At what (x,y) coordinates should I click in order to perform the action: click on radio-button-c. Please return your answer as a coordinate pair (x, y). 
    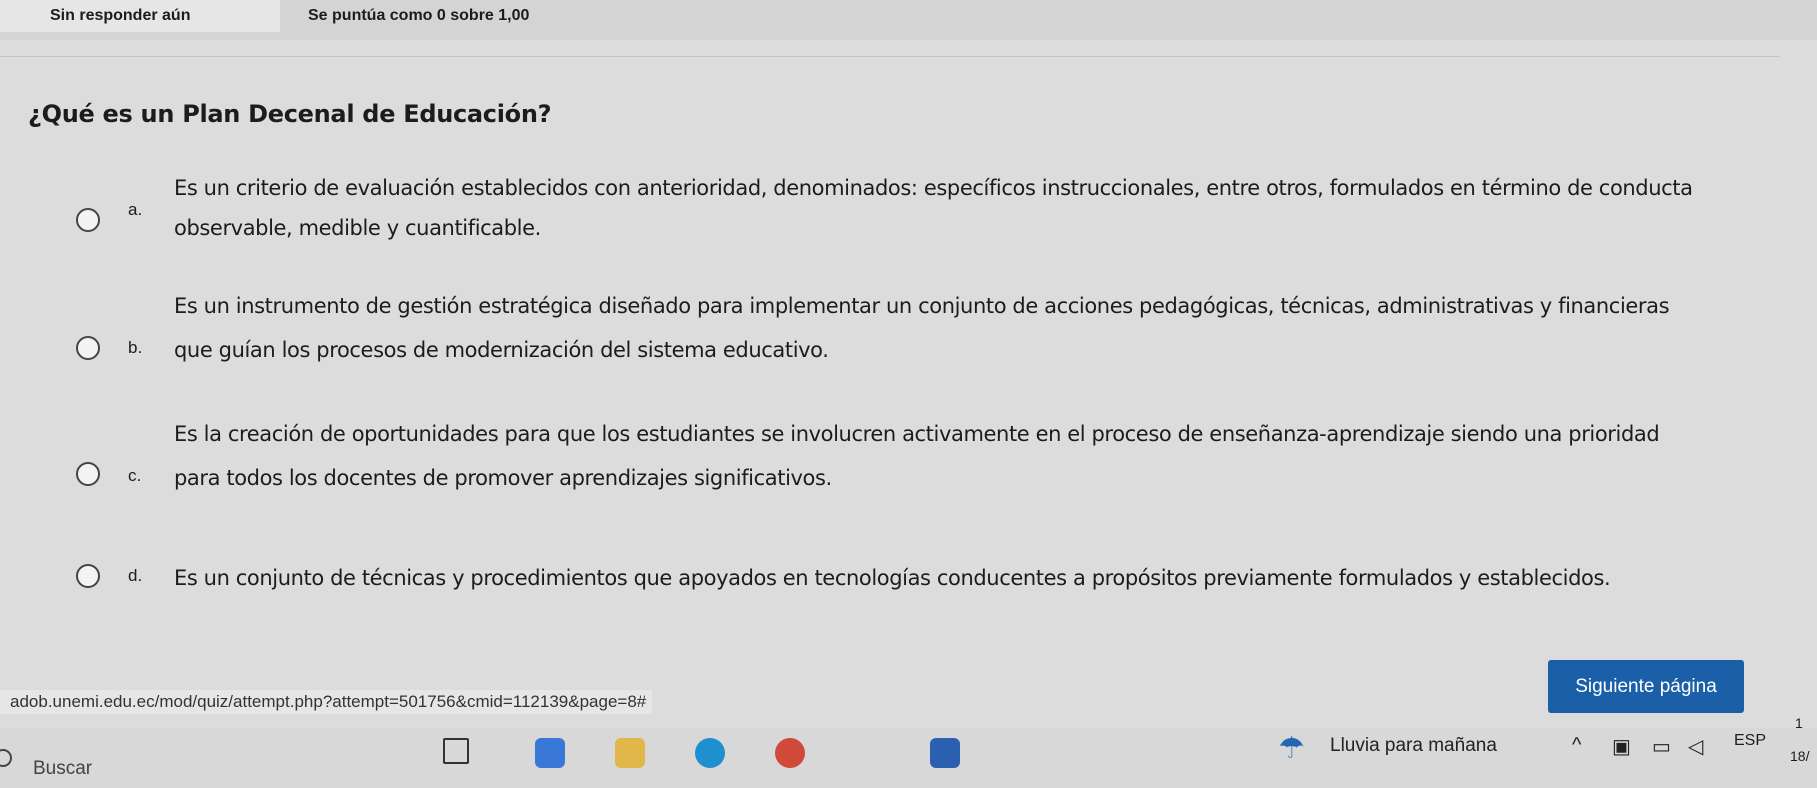
    Looking at the image, I should click on (88, 474).